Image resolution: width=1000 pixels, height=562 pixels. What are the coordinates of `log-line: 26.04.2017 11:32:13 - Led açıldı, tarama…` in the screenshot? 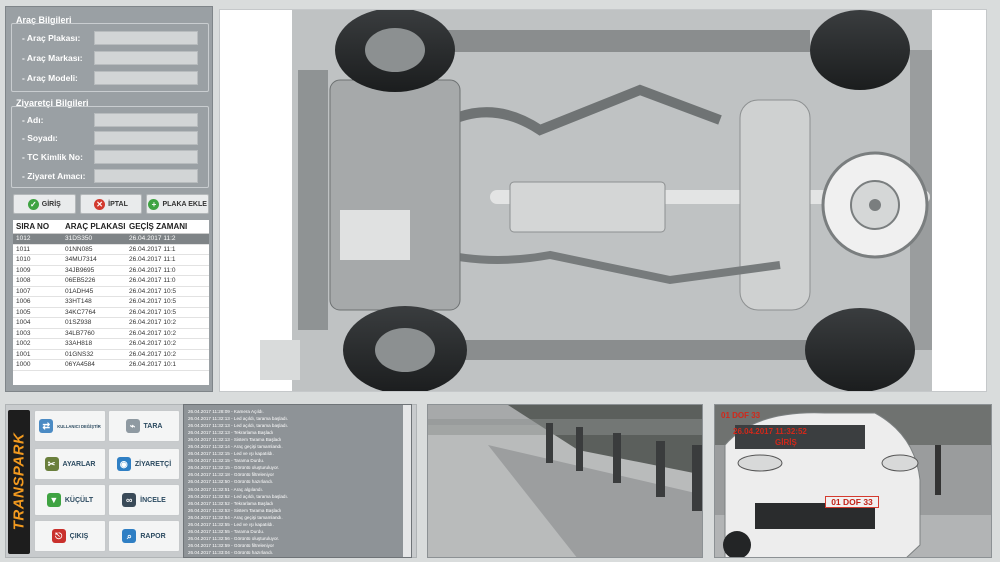 It's located at (238, 426).